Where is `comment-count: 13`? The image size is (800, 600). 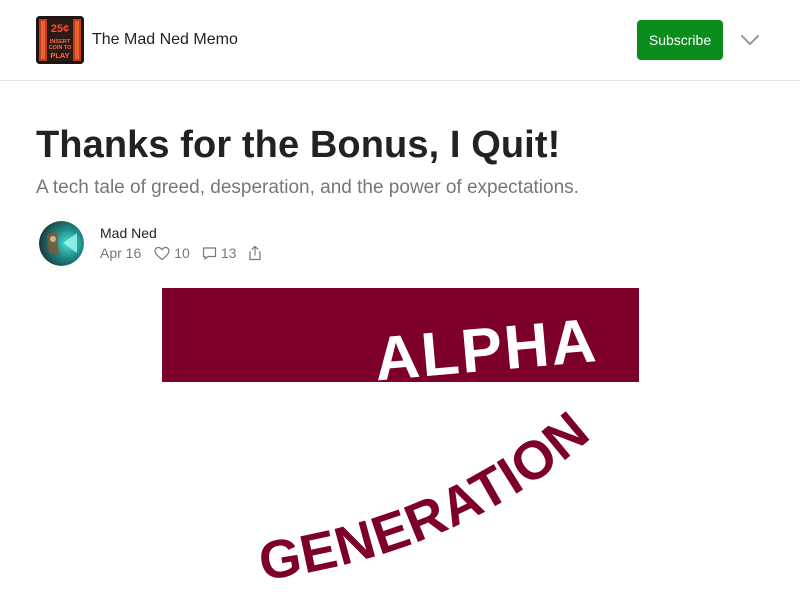
comment-count: 13 is located at coordinates (228, 253).